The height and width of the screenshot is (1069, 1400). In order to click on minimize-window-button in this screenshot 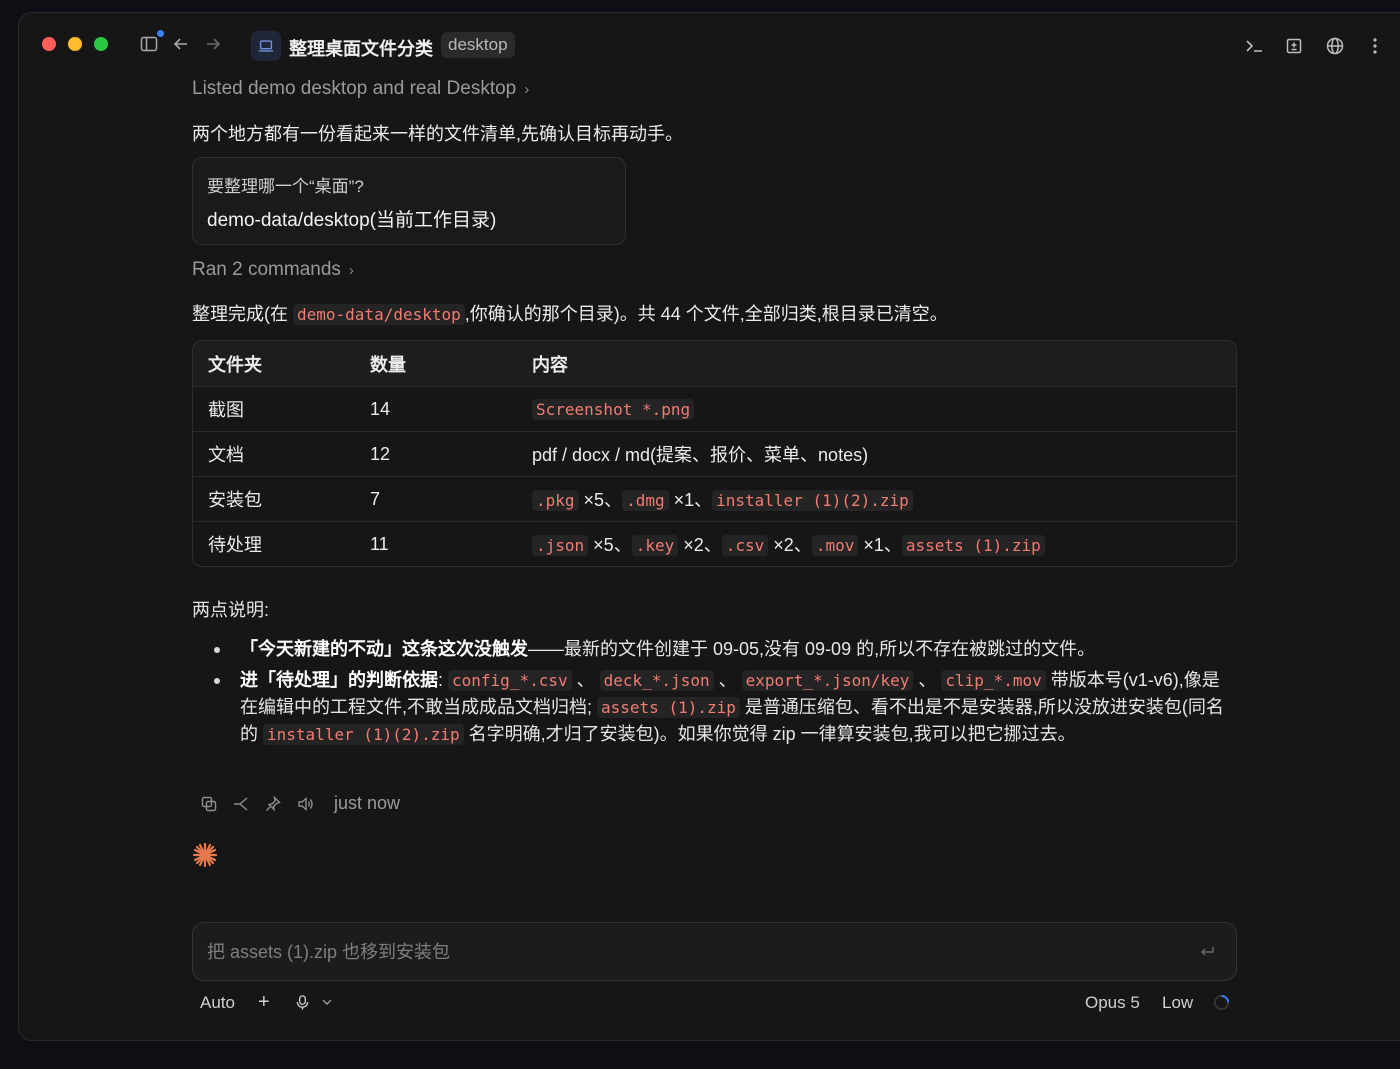, I will do `click(75, 44)`.